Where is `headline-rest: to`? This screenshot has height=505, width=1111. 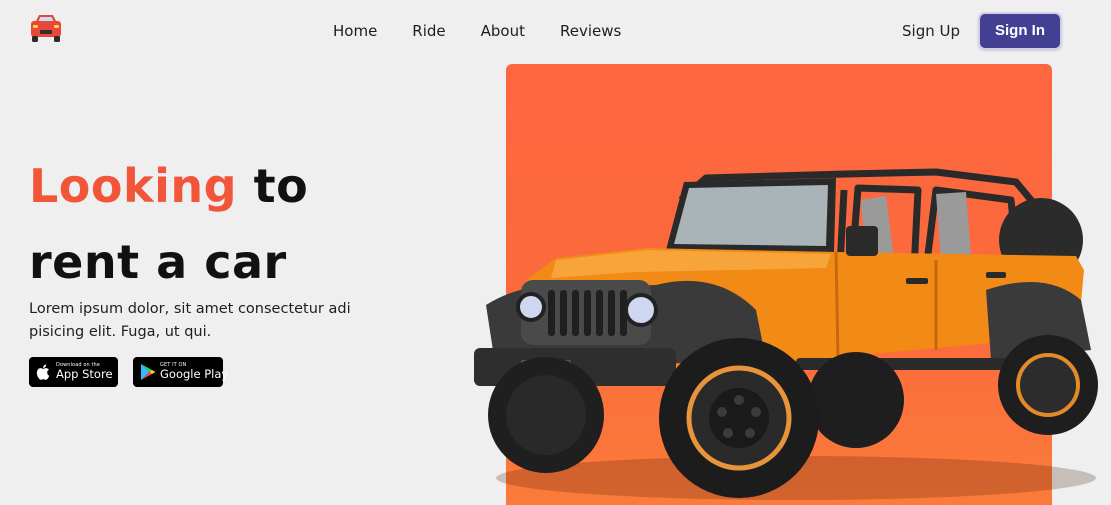 headline-rest: to is located at coordinates (273, 186).